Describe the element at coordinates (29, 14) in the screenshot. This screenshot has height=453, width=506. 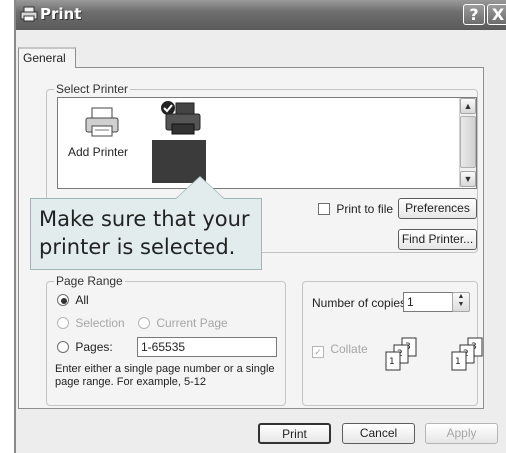
I see `printer-title-icon` at that location.